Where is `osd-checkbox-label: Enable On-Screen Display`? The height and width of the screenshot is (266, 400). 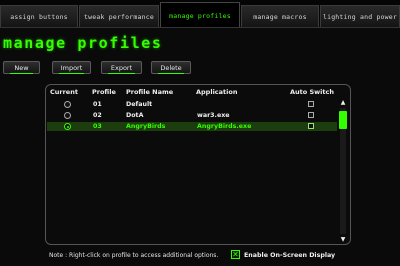 osd-checkbox-label: Enable On-Screen Display is located at coordinates (289, 255).